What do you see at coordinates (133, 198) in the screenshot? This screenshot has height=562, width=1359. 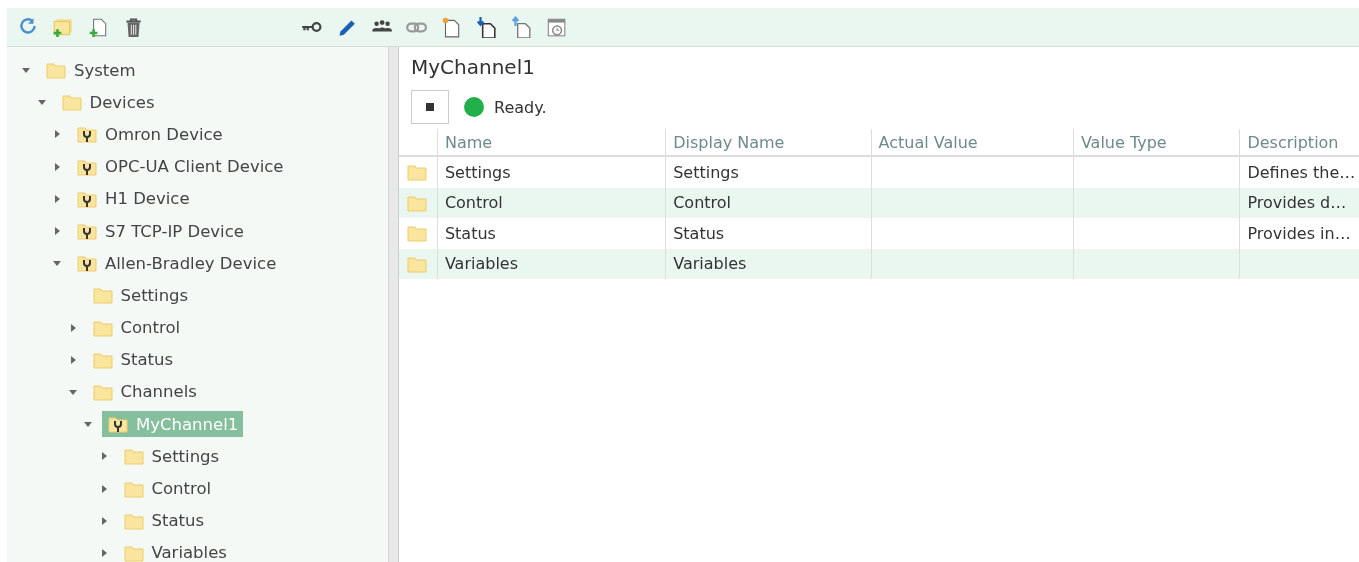 I see `tree-item: H1 Device` at bounding box center [133, 198].